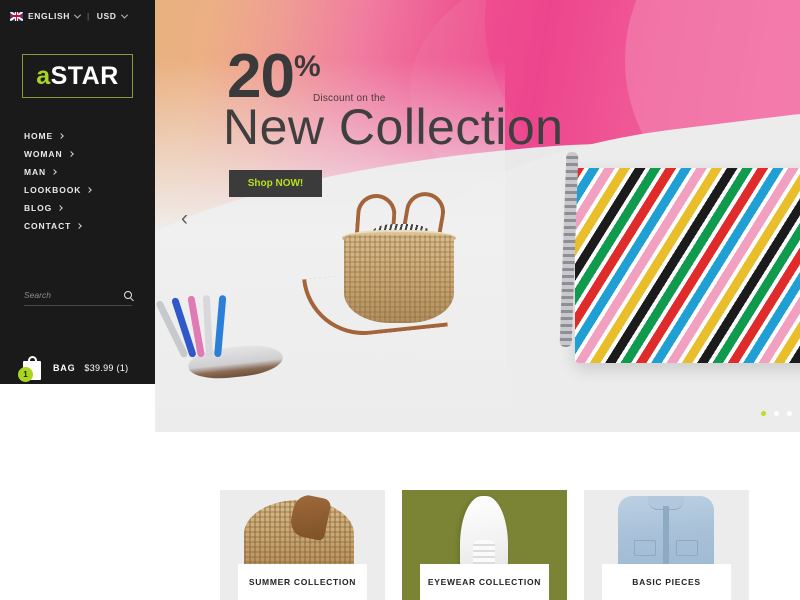 This screenshot has height=600, width=800. What do you see at coordinates (302, 582) in the screenshot?
I see `category-label: SUMMER COLLECTION` at bounding box center [302, 582].